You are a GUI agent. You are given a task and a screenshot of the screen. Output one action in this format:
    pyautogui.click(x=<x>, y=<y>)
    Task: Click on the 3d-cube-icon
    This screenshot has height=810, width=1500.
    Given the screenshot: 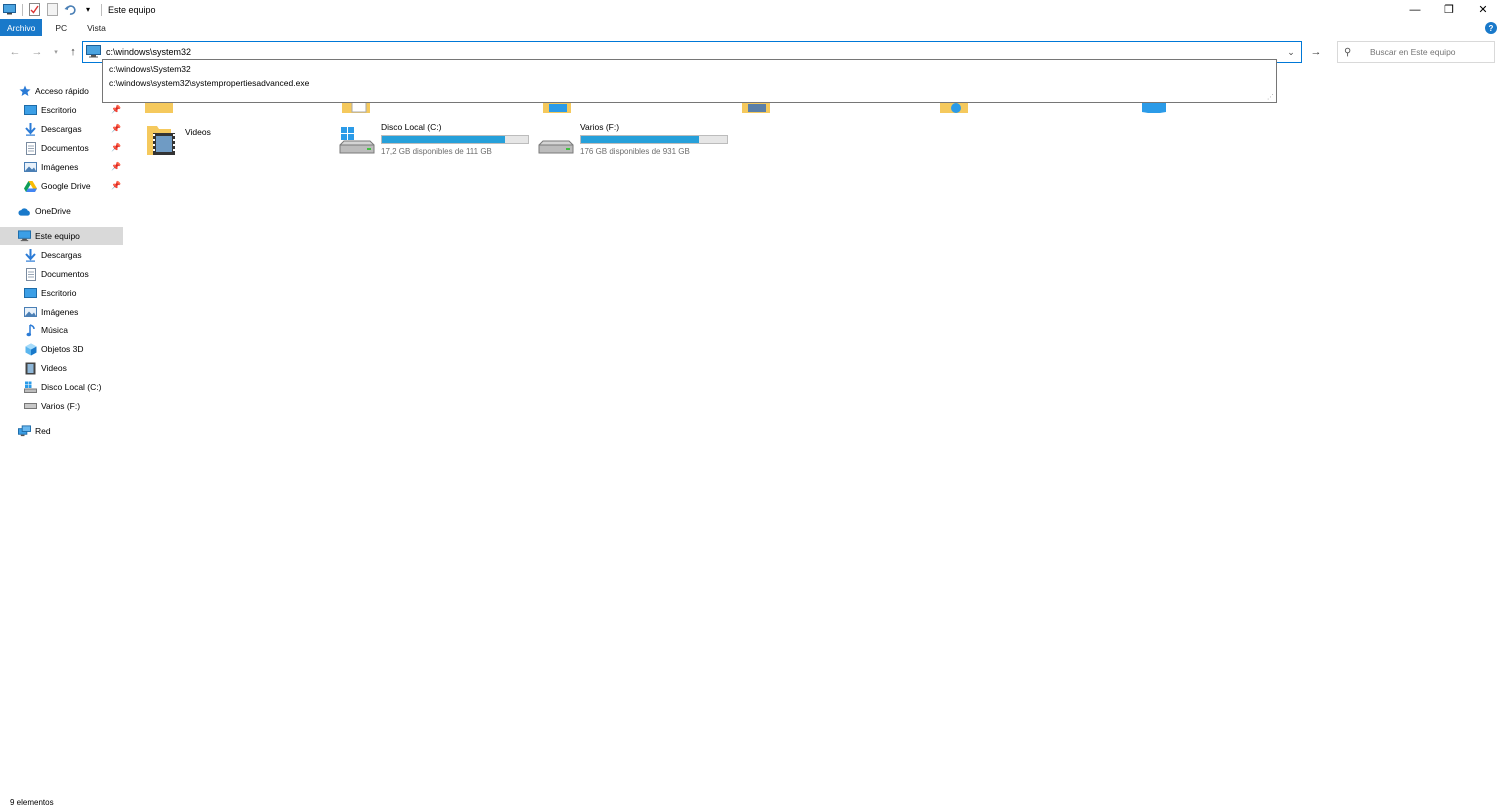 What is the action you would take?
    pyautogui.click(x=30, y=349)
    